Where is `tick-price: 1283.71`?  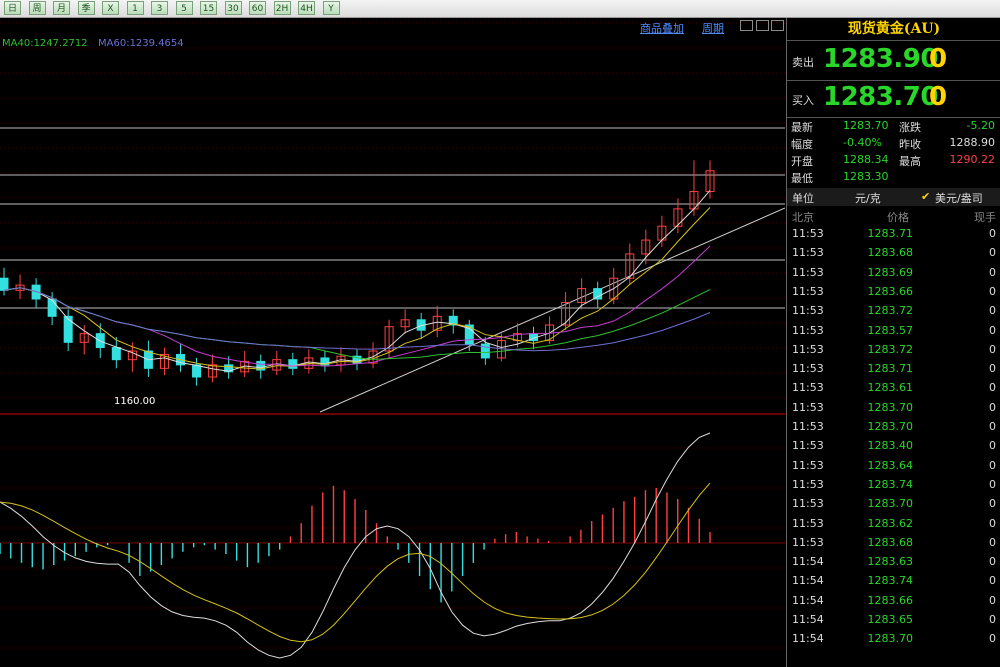 tick-price: 1283.71 is located at coordinates (890, 369).